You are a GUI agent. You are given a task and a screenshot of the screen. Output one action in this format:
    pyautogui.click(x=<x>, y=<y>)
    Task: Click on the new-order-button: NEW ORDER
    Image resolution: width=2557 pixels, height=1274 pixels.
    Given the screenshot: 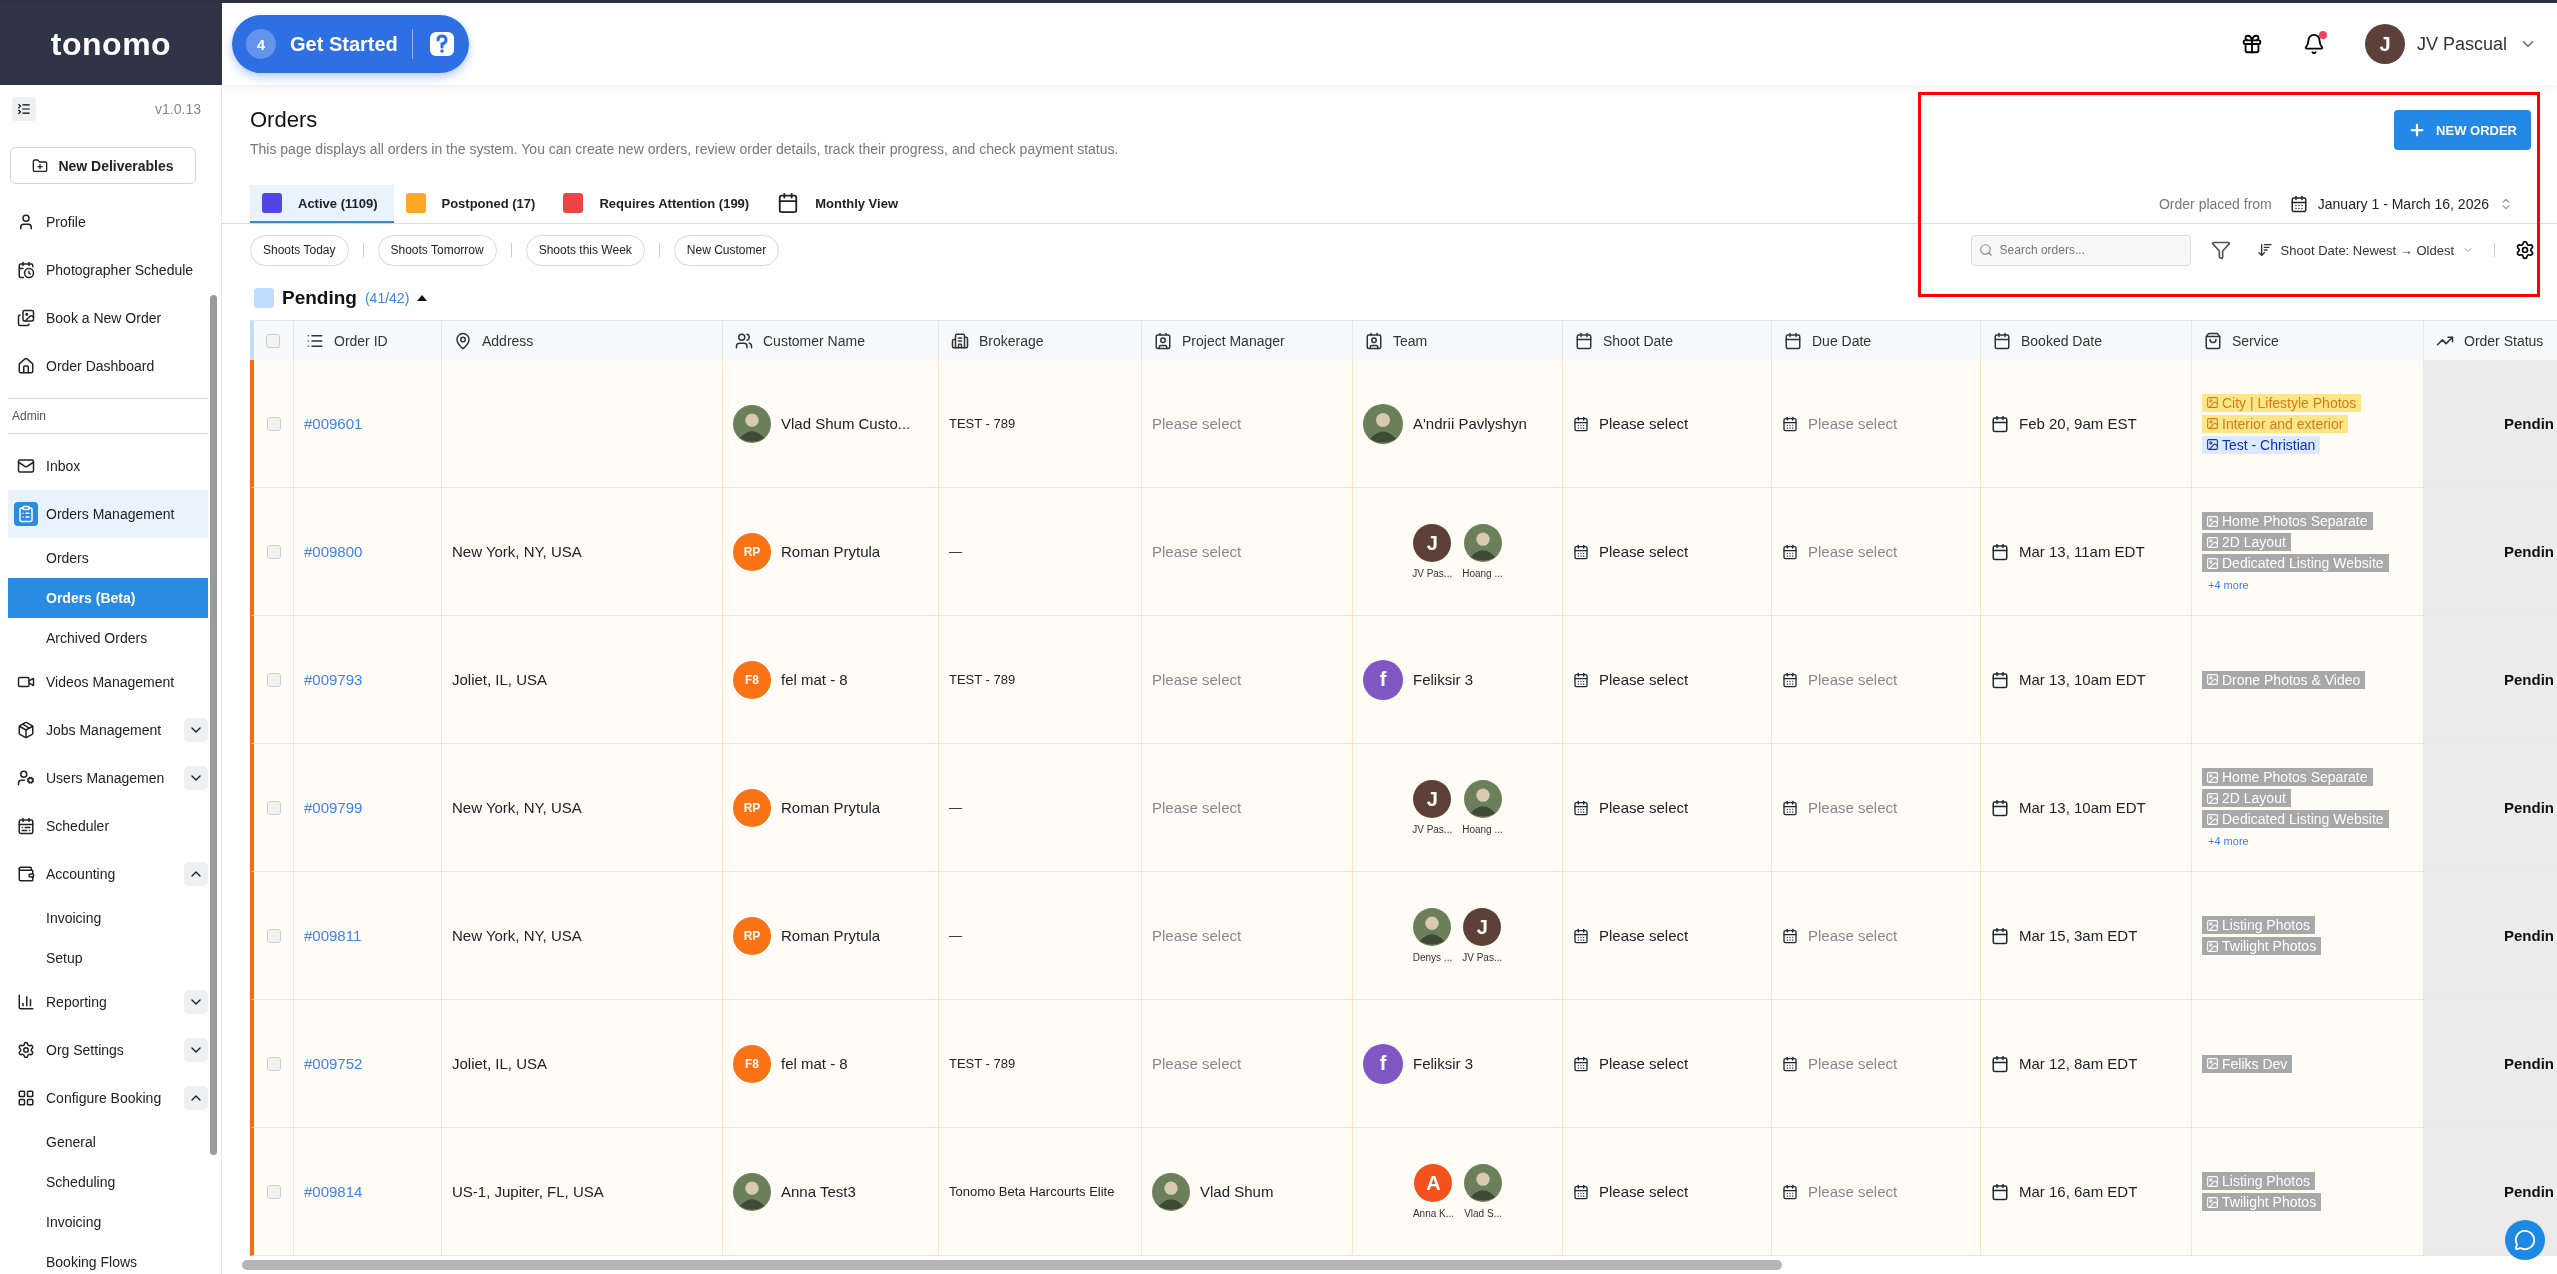 What is the action you would take?
    pyautogui.click(x=2462, y=130)
    